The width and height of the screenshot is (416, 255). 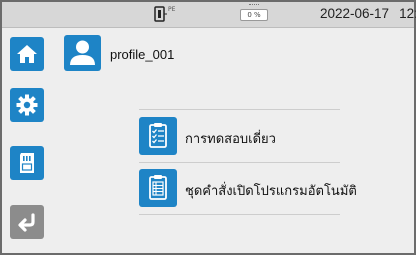 I want to click on single-test-item: การทดสอบเดี่ยว, so click(x=244, y=136).